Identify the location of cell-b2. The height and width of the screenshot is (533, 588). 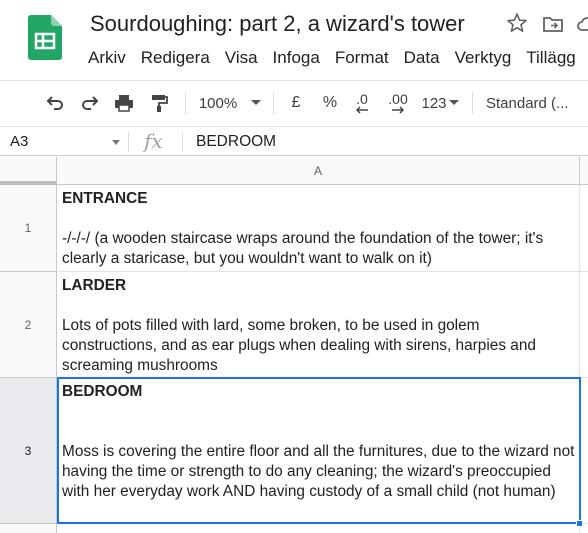
(584, 325).